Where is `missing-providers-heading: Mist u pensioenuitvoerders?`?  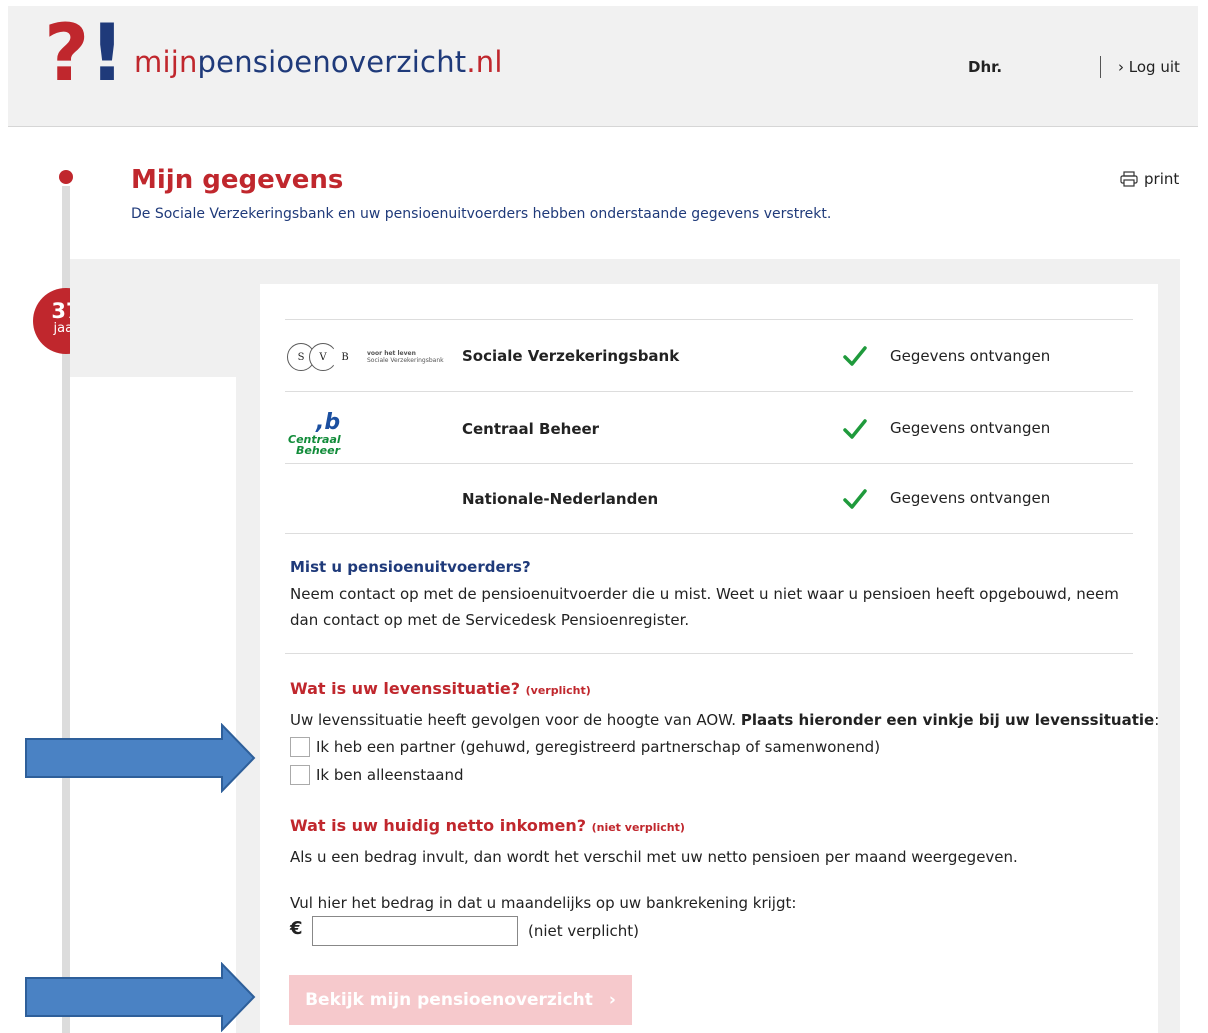 missing-providers-heading: Mist u pensioenuitvoerders? is located at coordinates (410, 567).